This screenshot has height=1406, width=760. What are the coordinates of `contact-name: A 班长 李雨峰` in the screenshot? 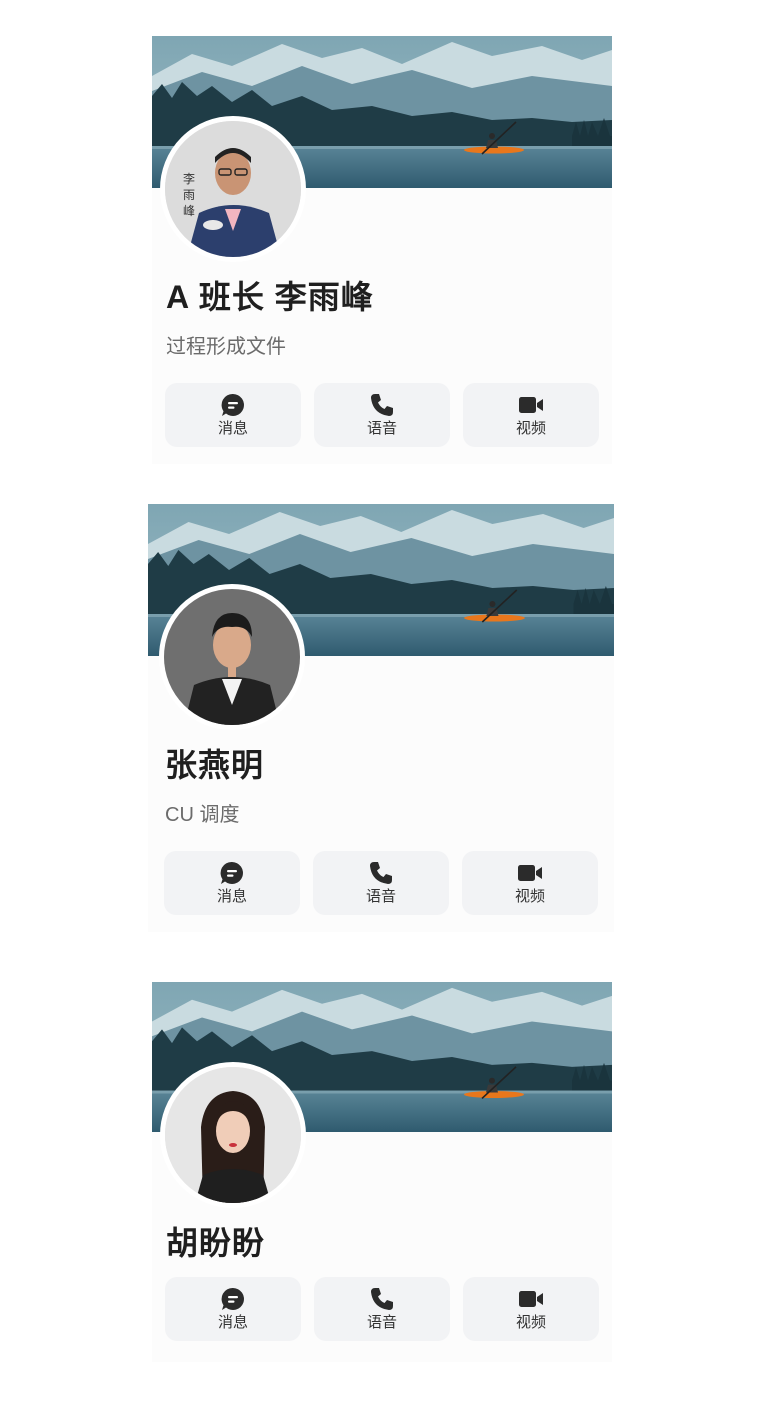 It's located at (270, 297).